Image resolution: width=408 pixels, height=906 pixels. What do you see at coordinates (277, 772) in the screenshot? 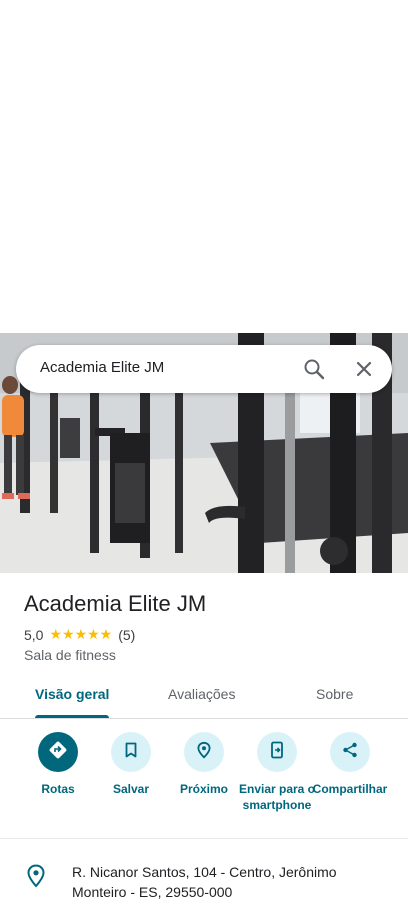
I see `send-to-phone-button: Enviar para o smartphone` at bounding box center [277, 772].